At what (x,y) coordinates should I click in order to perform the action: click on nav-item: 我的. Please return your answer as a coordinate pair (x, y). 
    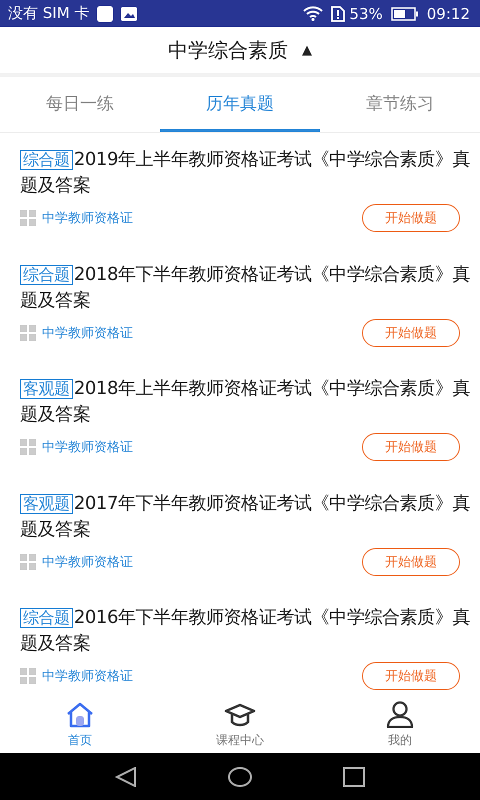
    Looking at the image, I should click on (400, 724).